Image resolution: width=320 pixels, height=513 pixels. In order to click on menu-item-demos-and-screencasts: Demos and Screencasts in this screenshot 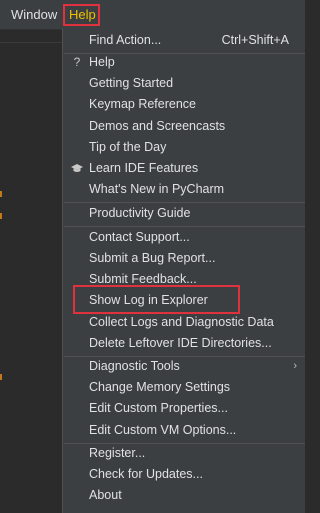, I will do `click(184, 126)`.